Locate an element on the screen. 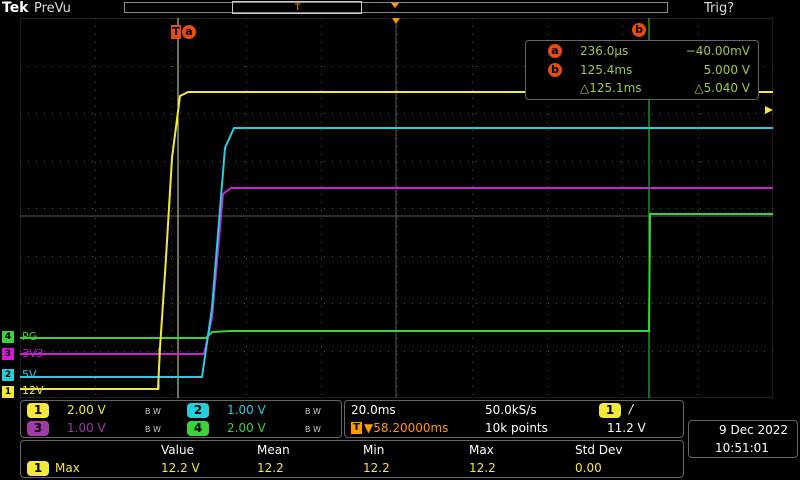 The image size is (800, 480). ch2-ground-marker: 2 is located at coordinates (8, 375).